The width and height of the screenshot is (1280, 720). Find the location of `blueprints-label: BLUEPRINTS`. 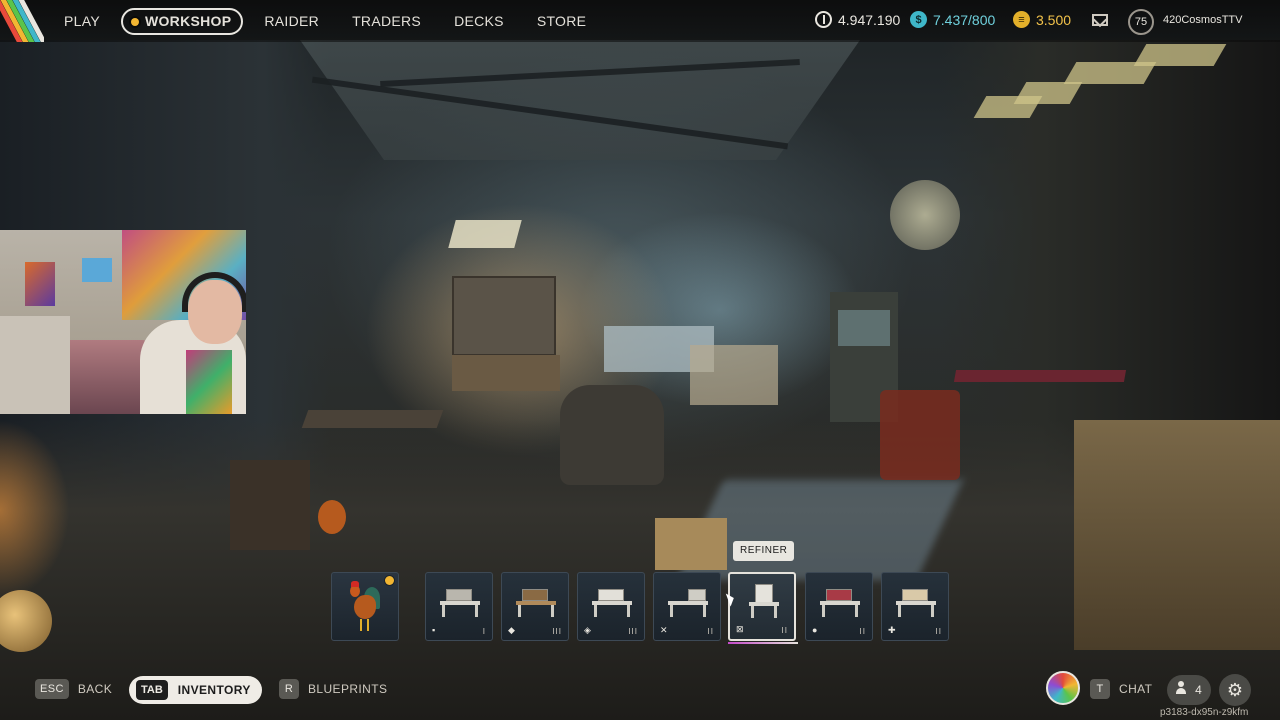

blueprints-label: BLUEPRINTS is located at coordinates (348, 689).